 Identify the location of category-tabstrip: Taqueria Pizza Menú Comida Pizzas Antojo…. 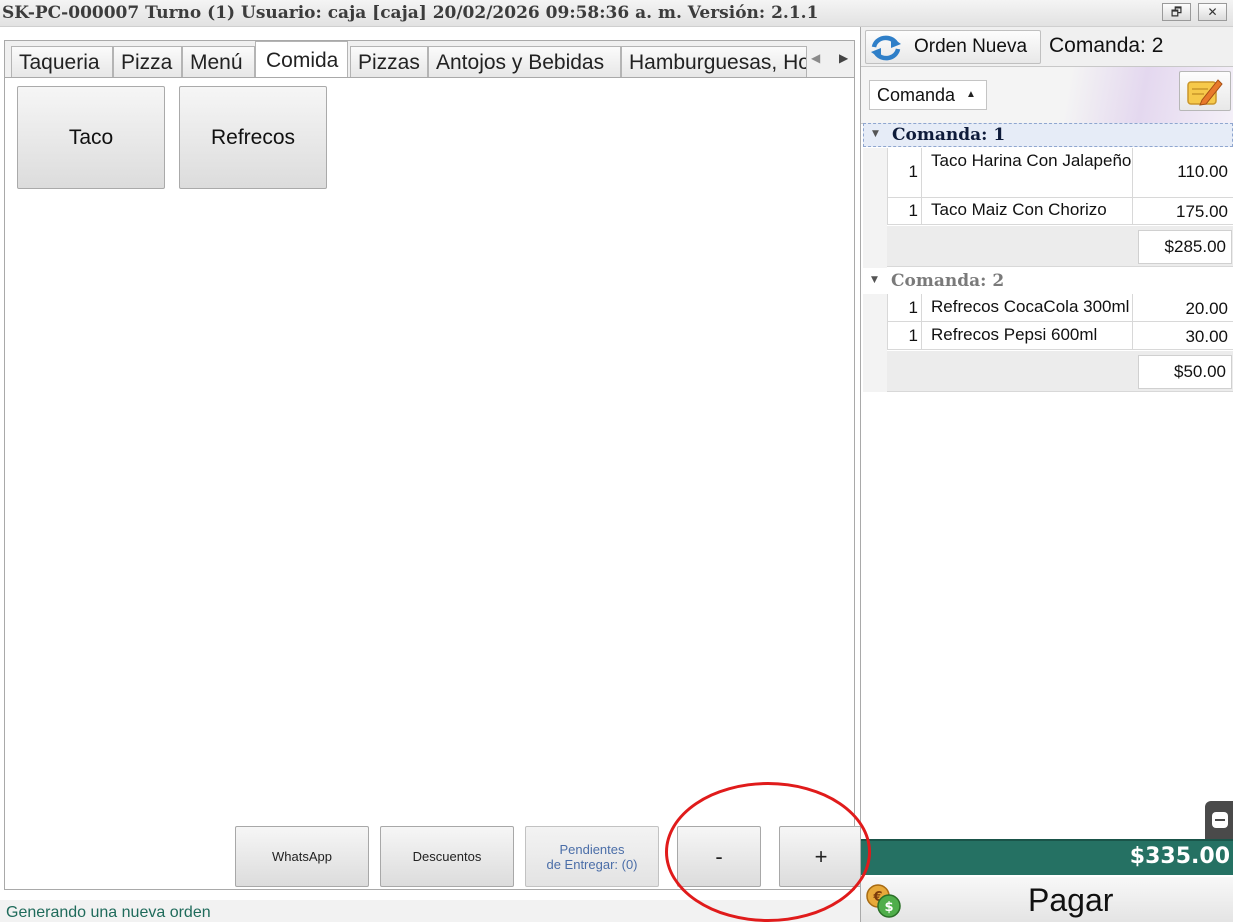
(429, 59).